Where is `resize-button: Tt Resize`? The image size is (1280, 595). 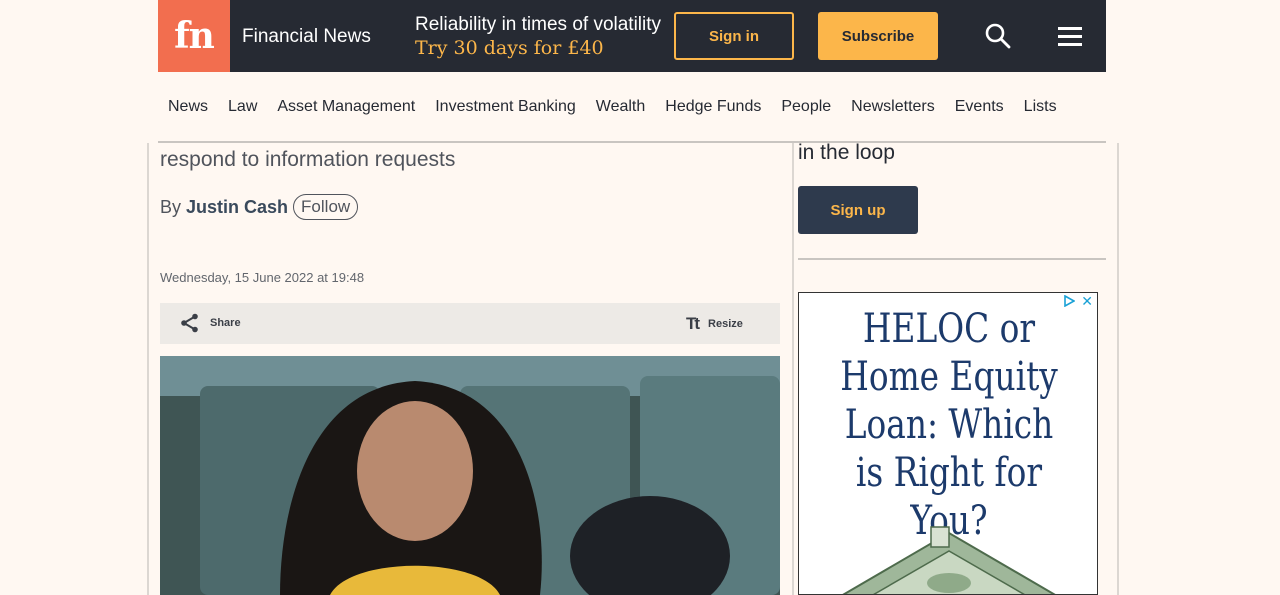
resize-button: Tt Resize is located at coordinates (714, 324).